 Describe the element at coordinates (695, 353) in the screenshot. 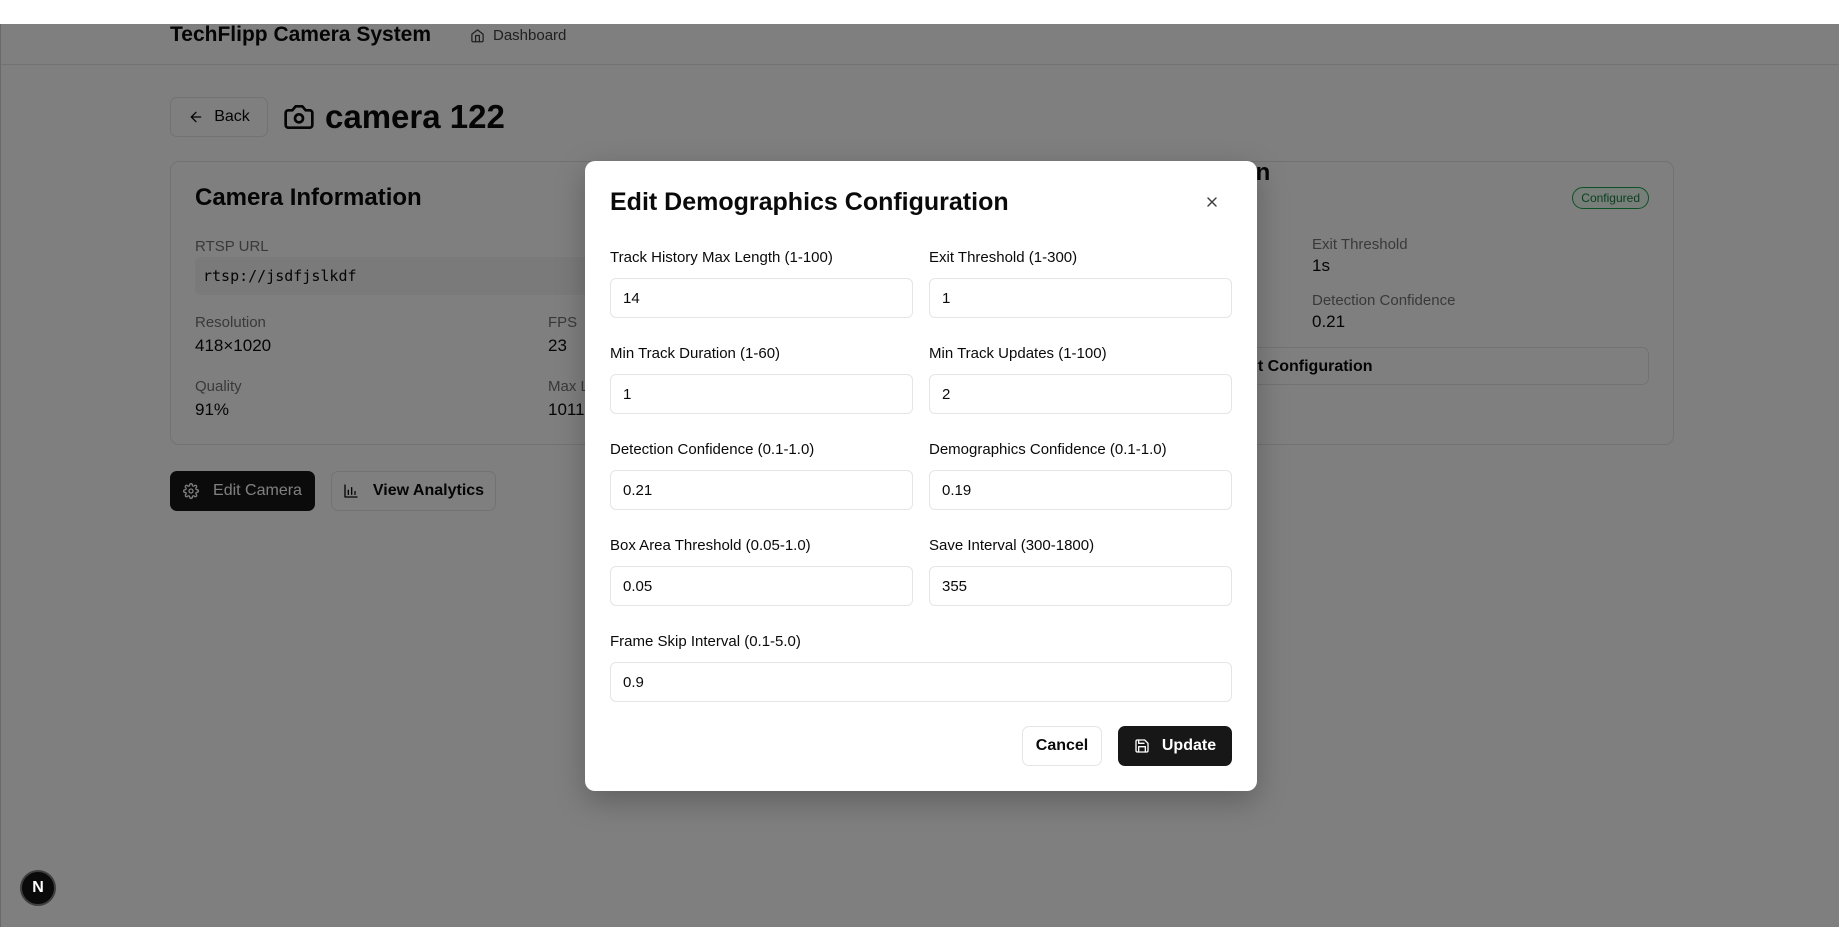

I see `min-track-duration-label: Min Track Duration (1-60)` at that location.